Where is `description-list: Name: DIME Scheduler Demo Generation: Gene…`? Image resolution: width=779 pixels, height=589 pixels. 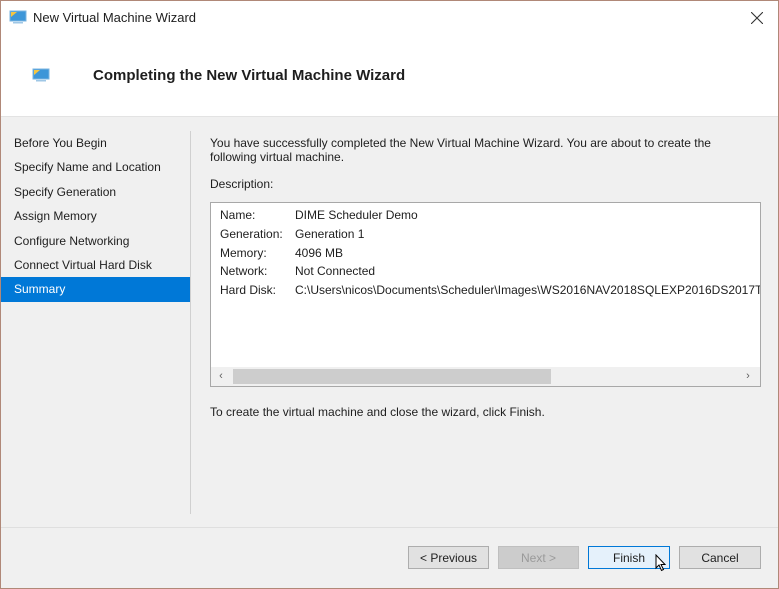
description-list: Name: DIME Scheduler Demo Generation: Gene… is located at coordinates (490, 253).